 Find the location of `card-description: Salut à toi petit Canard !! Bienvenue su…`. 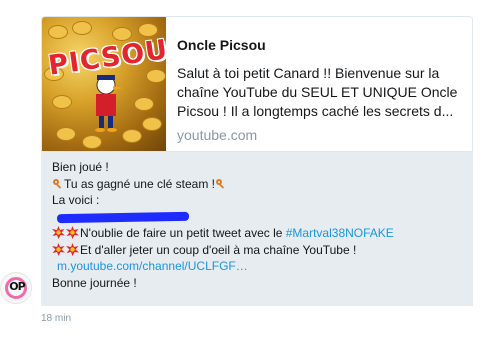

card-description: Salut à toi petit Canard !! Bienvenue su… is located at coordinates (317, 92).